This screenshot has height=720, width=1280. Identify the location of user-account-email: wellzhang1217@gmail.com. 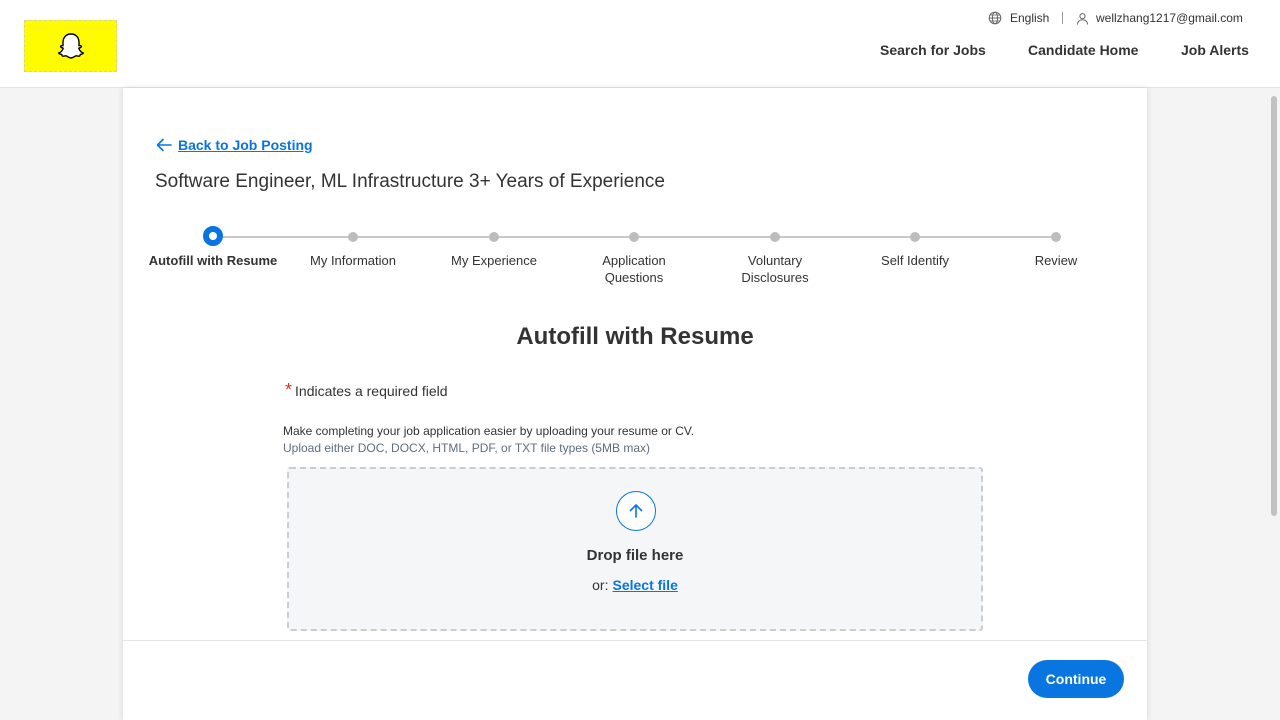
(1169, 18).